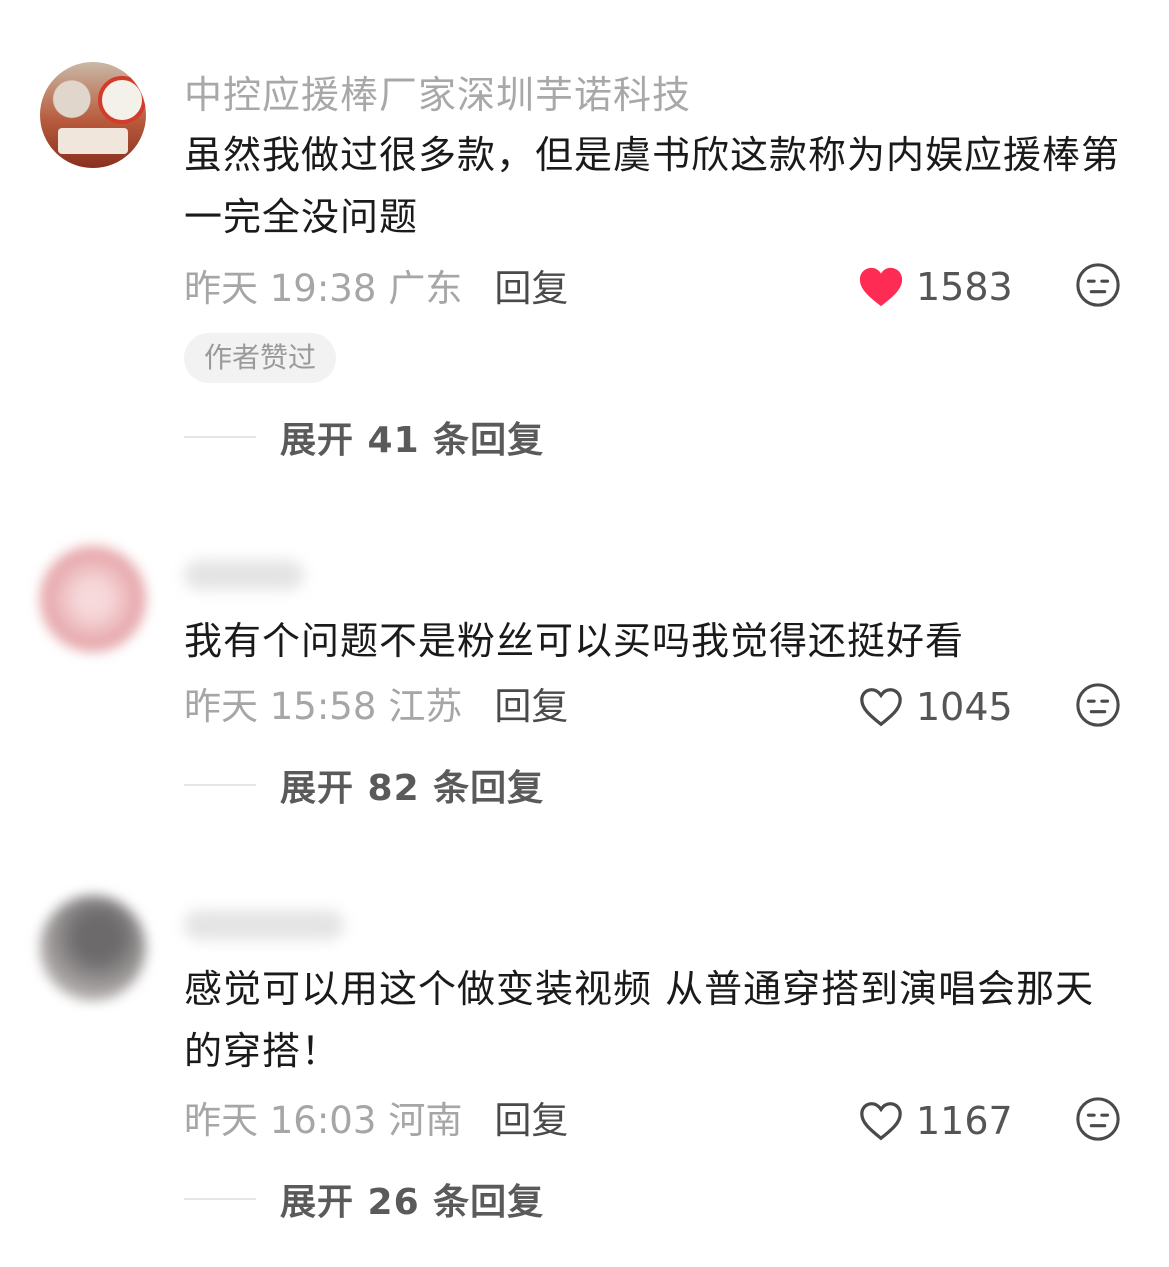 Image resolution: width=1169 pixels, height=1267 pixels. I want to click on expand-replies-button: 展开 41 条回复, so click(364, 437).